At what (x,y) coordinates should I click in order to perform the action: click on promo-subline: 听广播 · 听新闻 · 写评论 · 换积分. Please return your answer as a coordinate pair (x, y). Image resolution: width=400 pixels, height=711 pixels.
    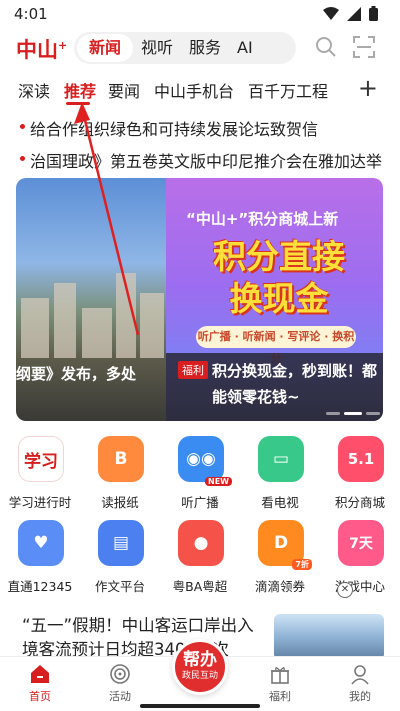
    Looking at the image, I should click on (276, 345).